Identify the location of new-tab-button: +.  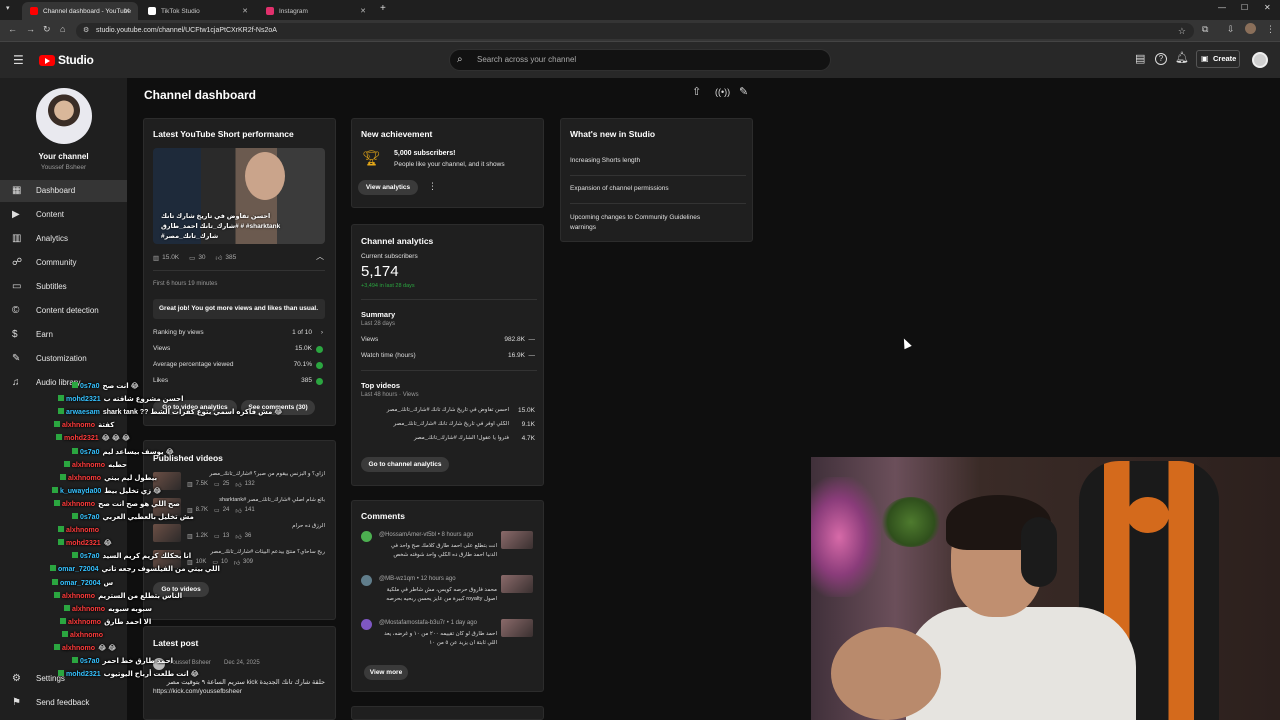
(383, 9).